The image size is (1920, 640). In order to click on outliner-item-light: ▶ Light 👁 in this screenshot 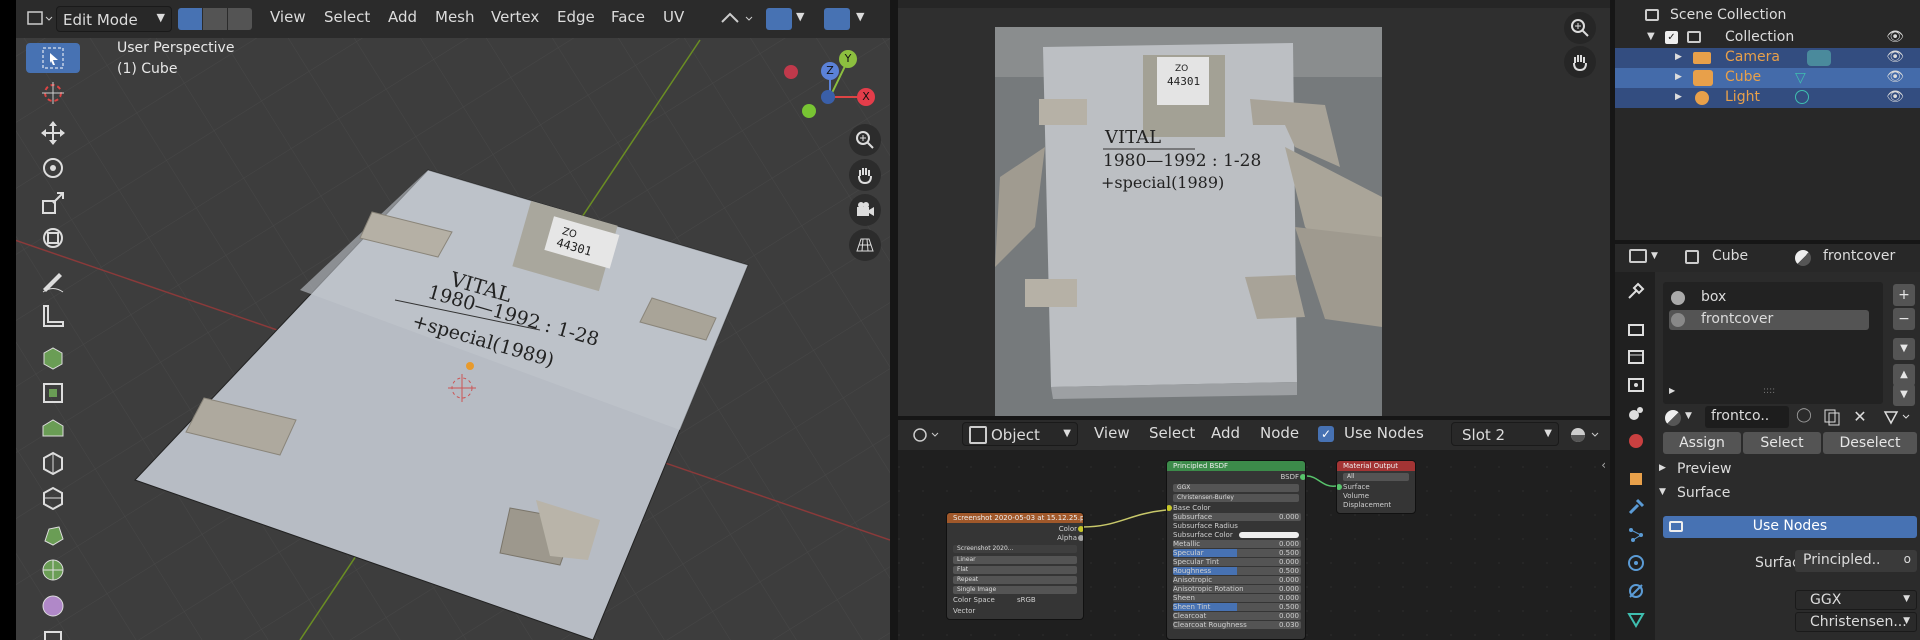, I will do `click(1767, 98)`.